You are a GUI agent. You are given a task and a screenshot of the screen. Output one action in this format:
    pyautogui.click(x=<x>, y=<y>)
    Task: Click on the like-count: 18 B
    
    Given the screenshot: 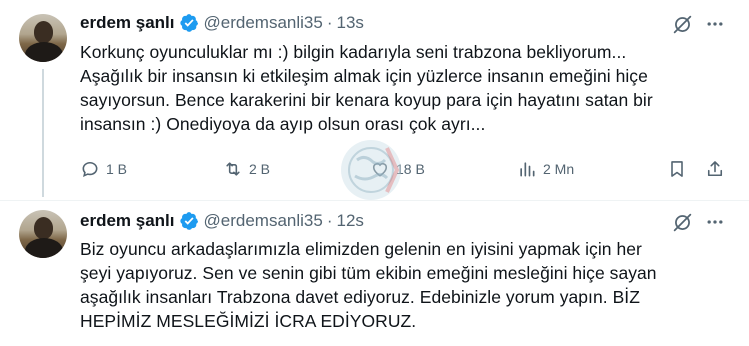 What is the action you would take?
    pyautogui.click(x=410, y=169)
    